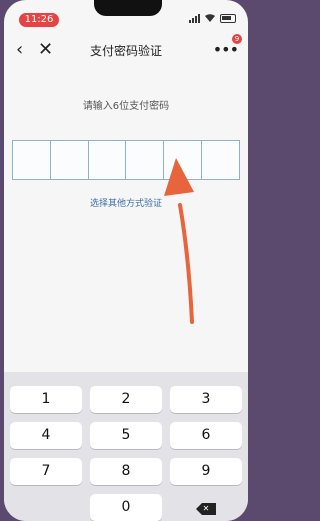  What do you see at coordinates (126, 399) in the screenshot?
I see `key-2: 2` at bounding box center [126, 399].